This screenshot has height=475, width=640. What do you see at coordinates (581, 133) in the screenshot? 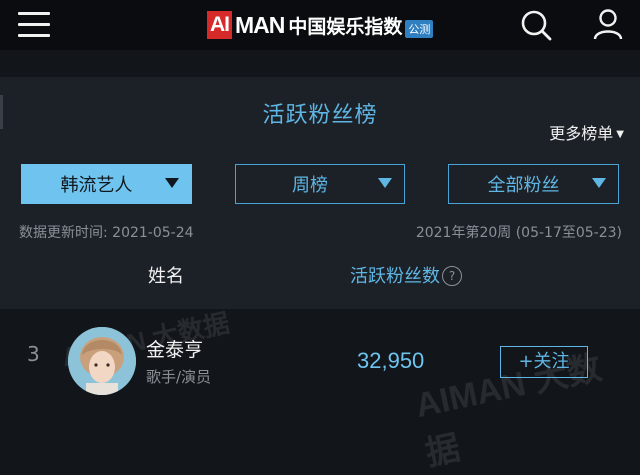
I see `more-charts-label: 更多榜单` at bounding box center [581, 133].